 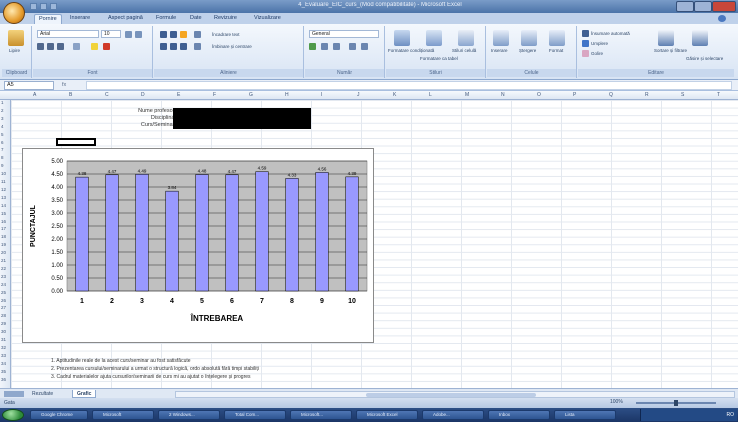 I want to click on row-header-18: 18, so click(x=3, y=236).